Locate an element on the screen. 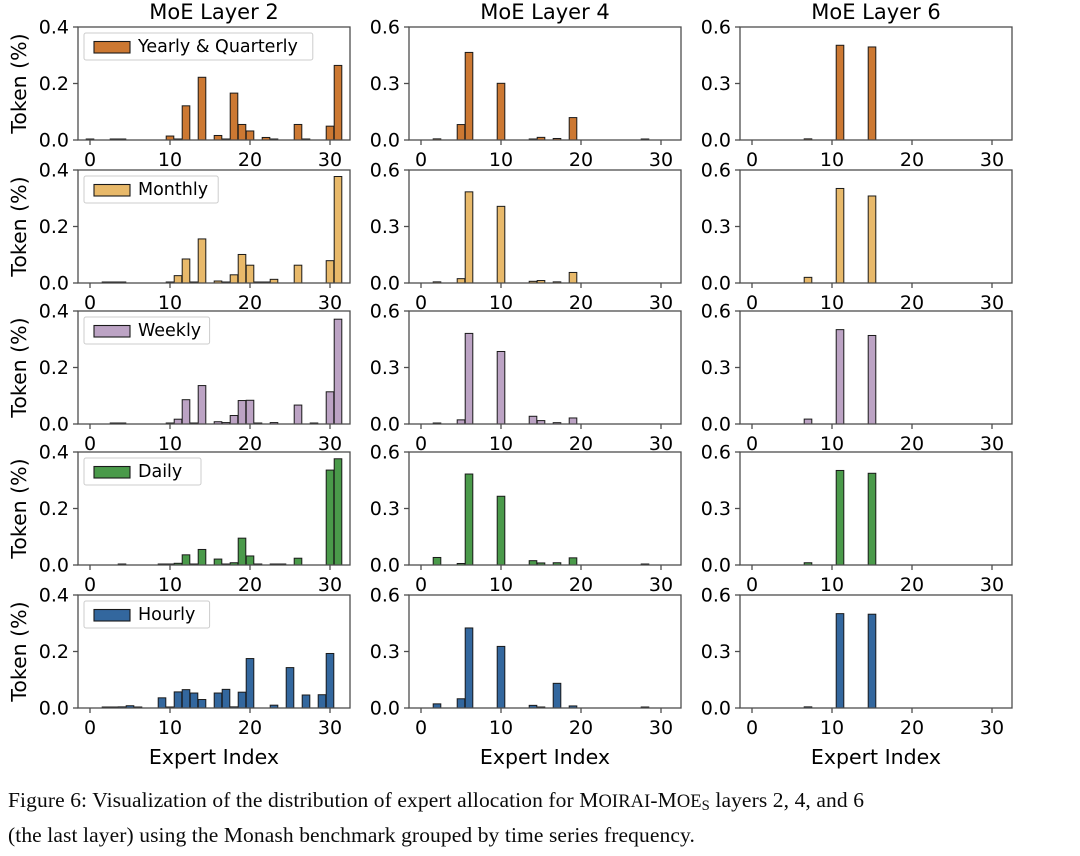  legend-label: Yearly & Quarterly is located at coordinates (217, 47).